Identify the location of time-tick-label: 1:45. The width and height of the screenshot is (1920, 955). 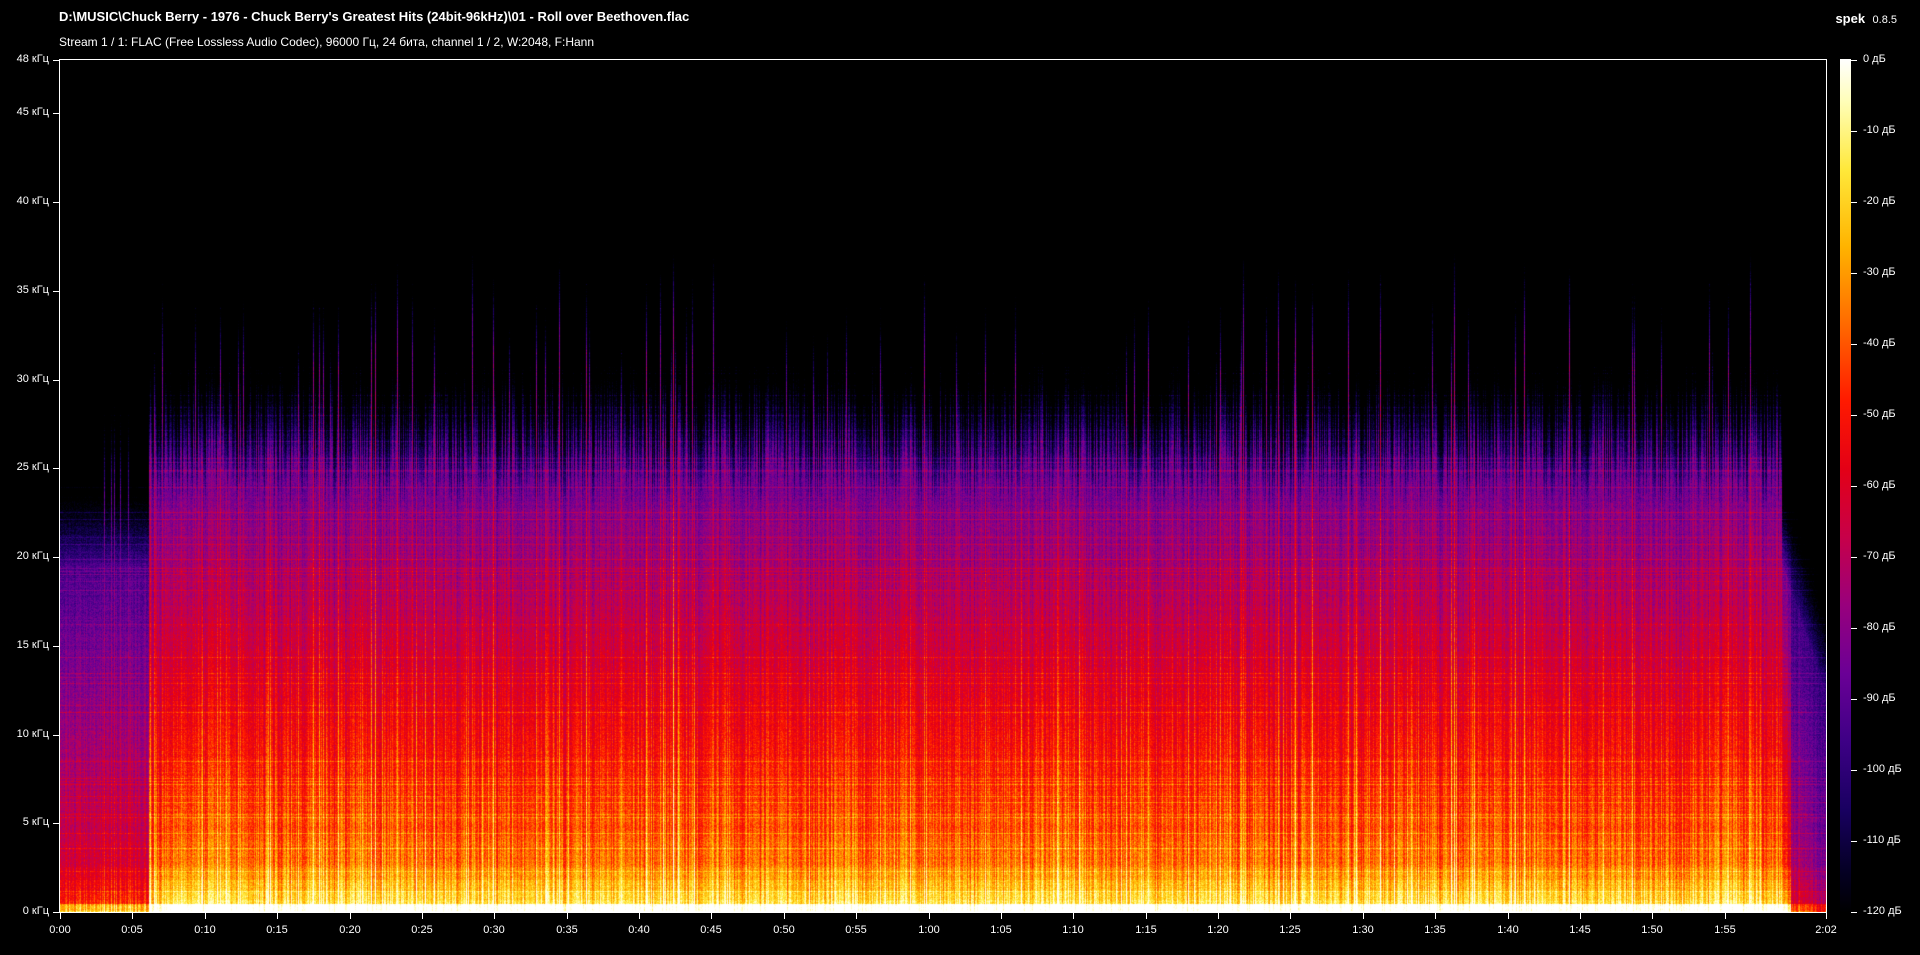
(1580, 930).